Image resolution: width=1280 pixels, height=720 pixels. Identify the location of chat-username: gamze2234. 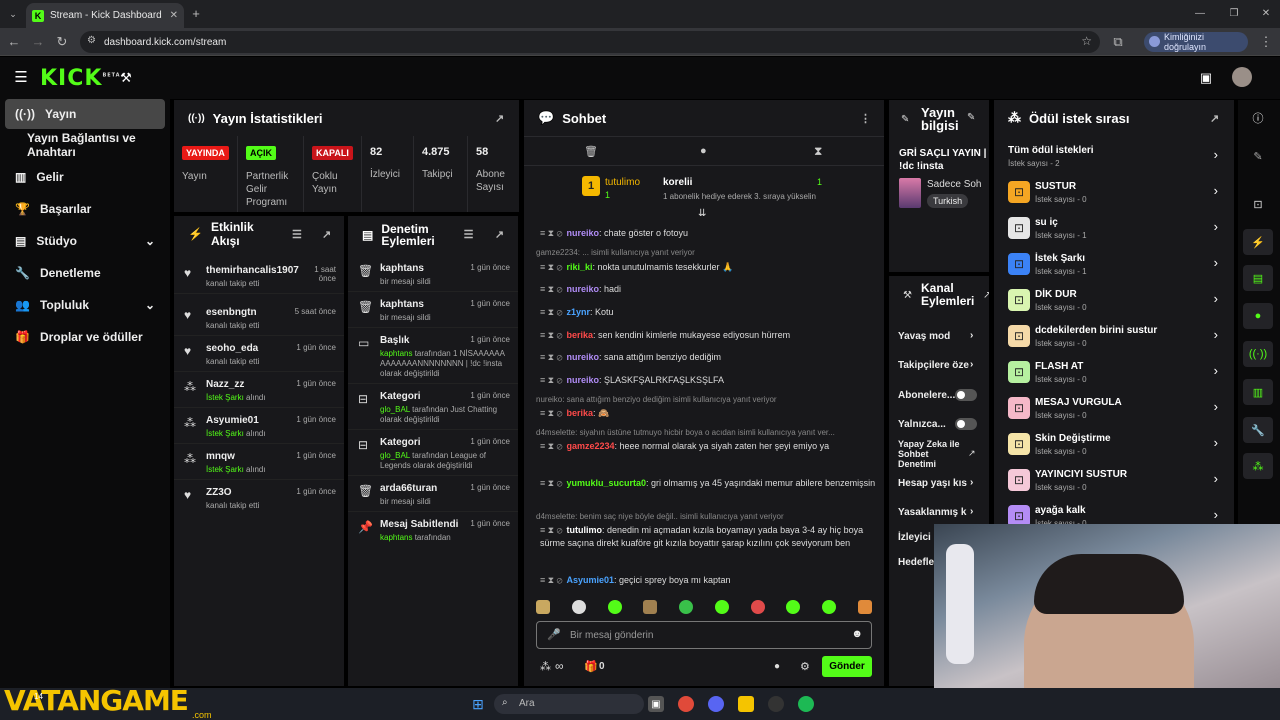
(590, 446).